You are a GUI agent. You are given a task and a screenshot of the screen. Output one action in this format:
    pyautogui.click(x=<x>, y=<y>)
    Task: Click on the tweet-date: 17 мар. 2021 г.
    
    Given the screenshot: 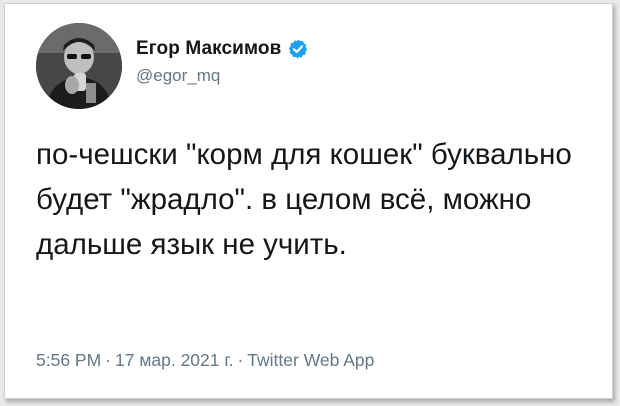 What is the action you would take?
    pyautogui.click(x=174, y=360)
    